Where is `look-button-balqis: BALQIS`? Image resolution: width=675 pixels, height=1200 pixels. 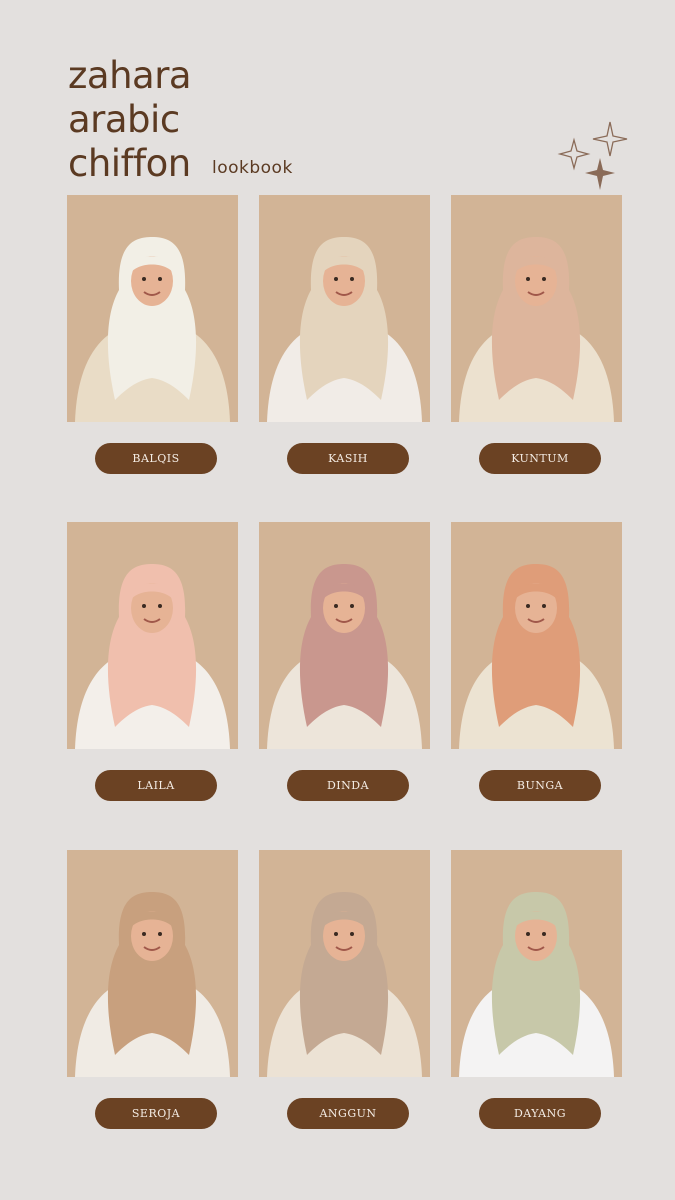
look-button-balqis: BALQIS is located at coordinates (156, 458).